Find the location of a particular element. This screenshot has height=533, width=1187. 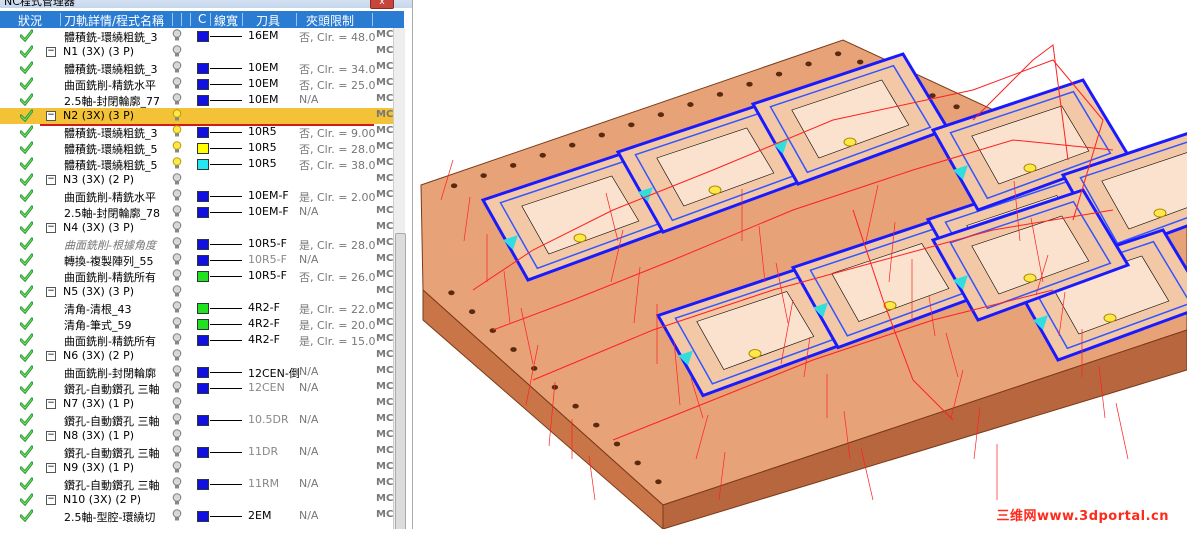

operation-row: 鑽孔-自動鑽孔 三軸 11DR N/A MC is located at coordinates (202, 452).